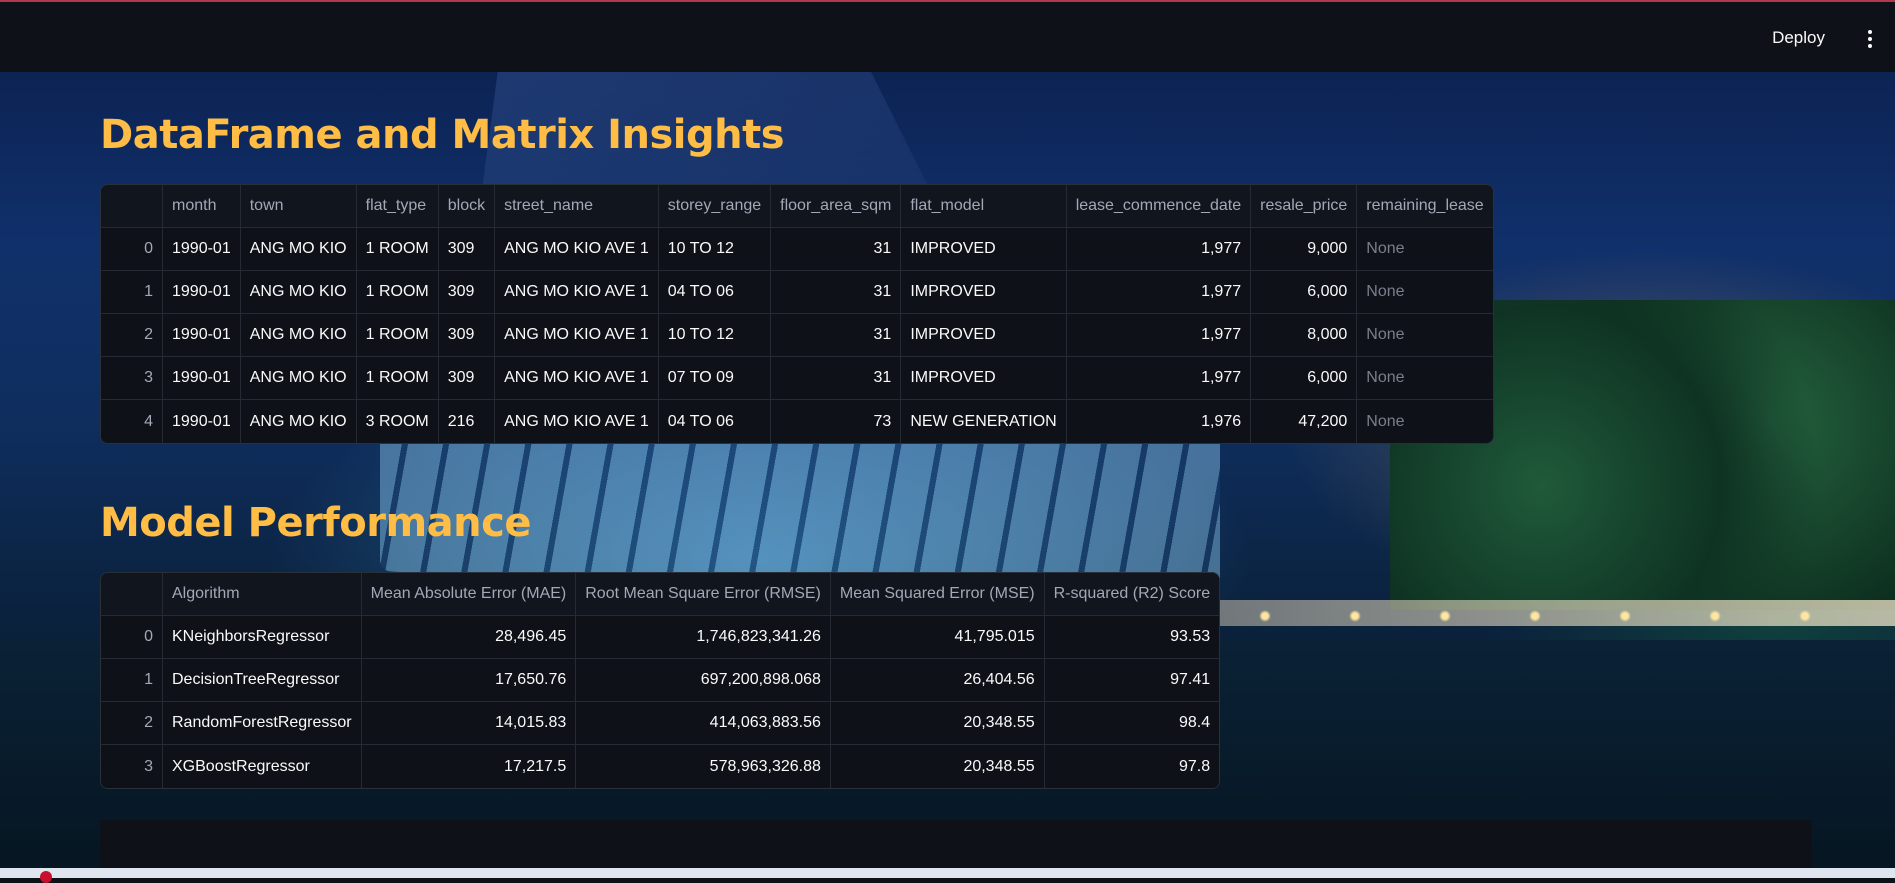 This screenshot has width=1895, height=883. Describe the element at coordinates (715, 421) in the screenshot. I see `table-cell: 04 TO 06` at that location.